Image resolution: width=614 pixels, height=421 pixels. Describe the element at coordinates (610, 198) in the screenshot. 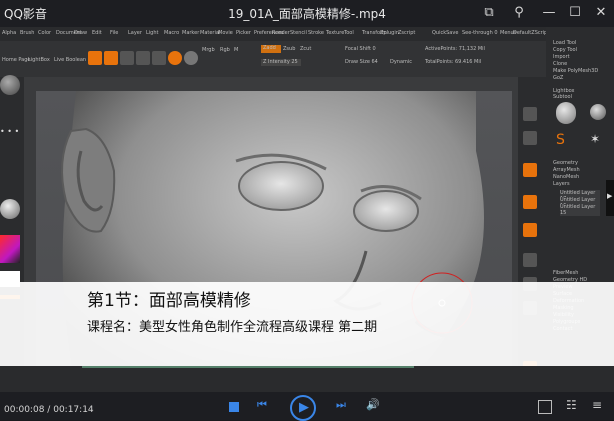

I see `tray-collapse-handle: ▶` at that location.